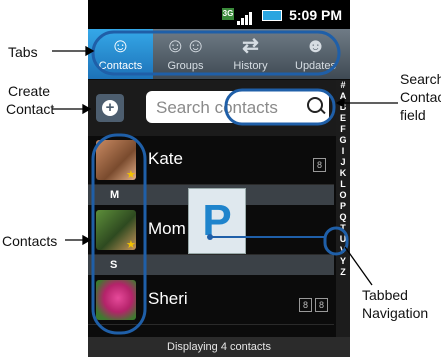 This screenshot has width=441, height=357. I want to click on index-outline, so click(336, 241).